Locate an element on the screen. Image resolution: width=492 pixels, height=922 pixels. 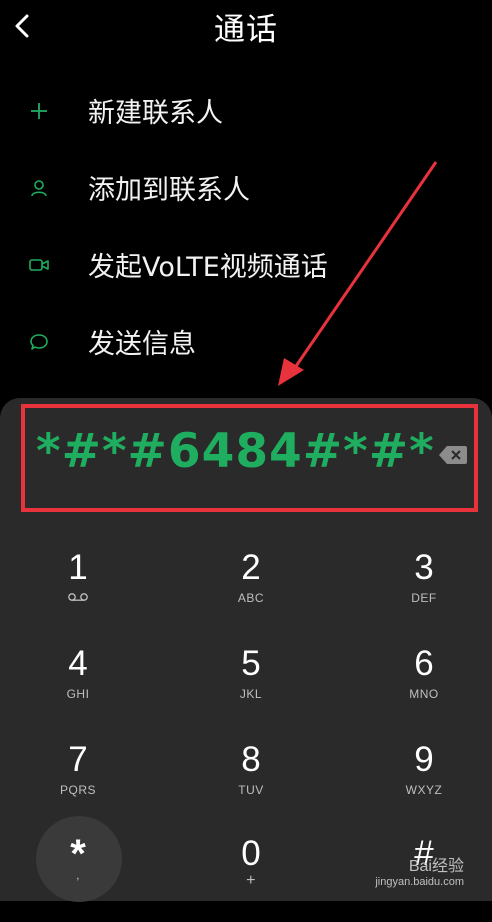
key-letters: , is located at coordinates (78, 875).